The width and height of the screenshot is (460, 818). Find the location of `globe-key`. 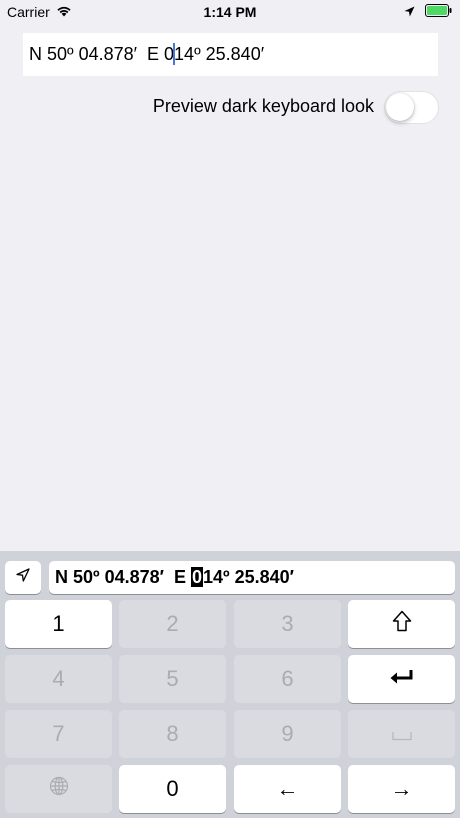

globe-key is located at coordinates (58, 789).